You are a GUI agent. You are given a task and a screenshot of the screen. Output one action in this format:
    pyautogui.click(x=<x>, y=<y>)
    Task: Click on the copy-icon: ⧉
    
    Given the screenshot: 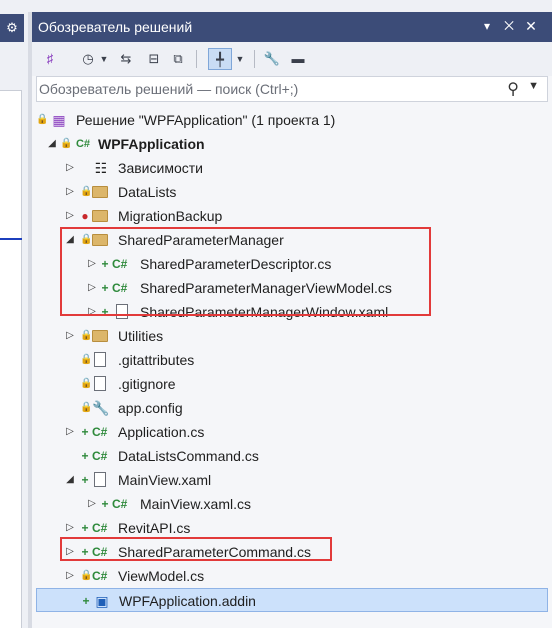 What is the action you would take?
    pyautogui.click(x=178, y=59)
    